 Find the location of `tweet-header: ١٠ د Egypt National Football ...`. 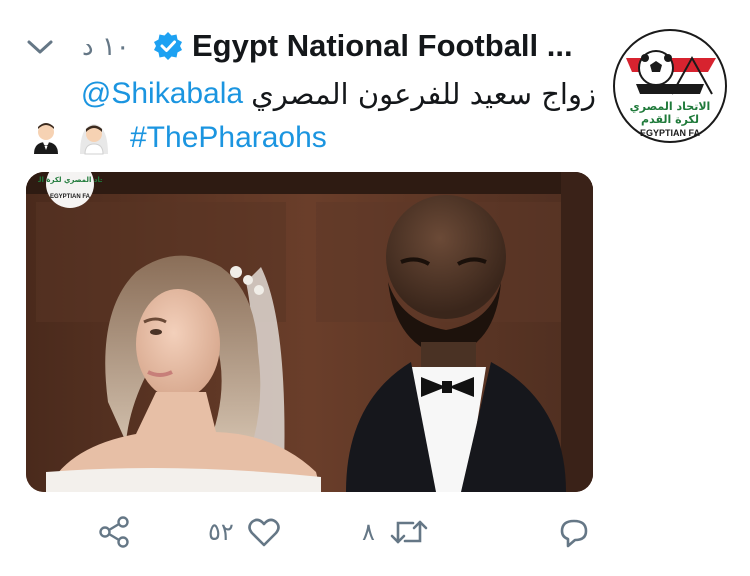

tweet-header: ١٠ د Egypt National Football ... is located at coordinates (307, 46).